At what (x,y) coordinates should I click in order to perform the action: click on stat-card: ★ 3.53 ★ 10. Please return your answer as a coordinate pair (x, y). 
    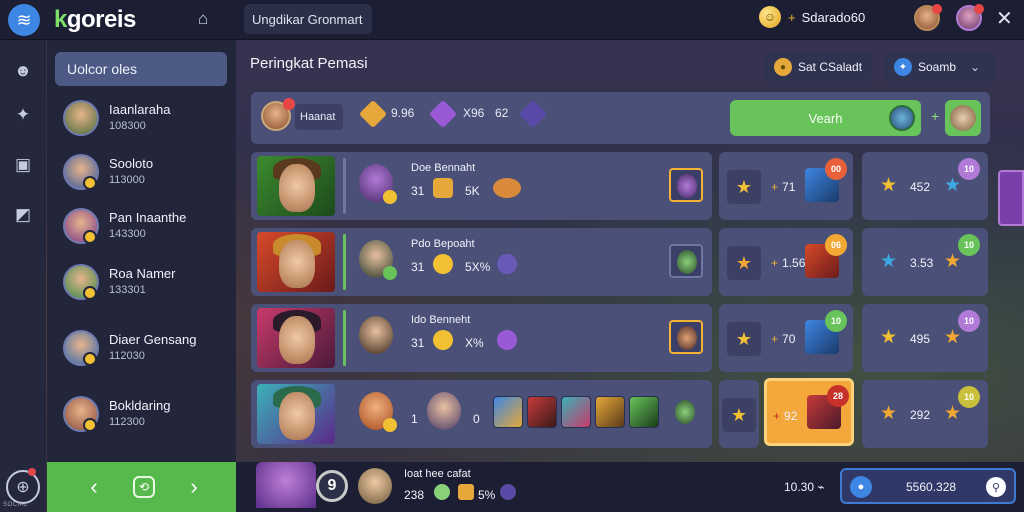
    Looking at the image, I should click on (925, 262).